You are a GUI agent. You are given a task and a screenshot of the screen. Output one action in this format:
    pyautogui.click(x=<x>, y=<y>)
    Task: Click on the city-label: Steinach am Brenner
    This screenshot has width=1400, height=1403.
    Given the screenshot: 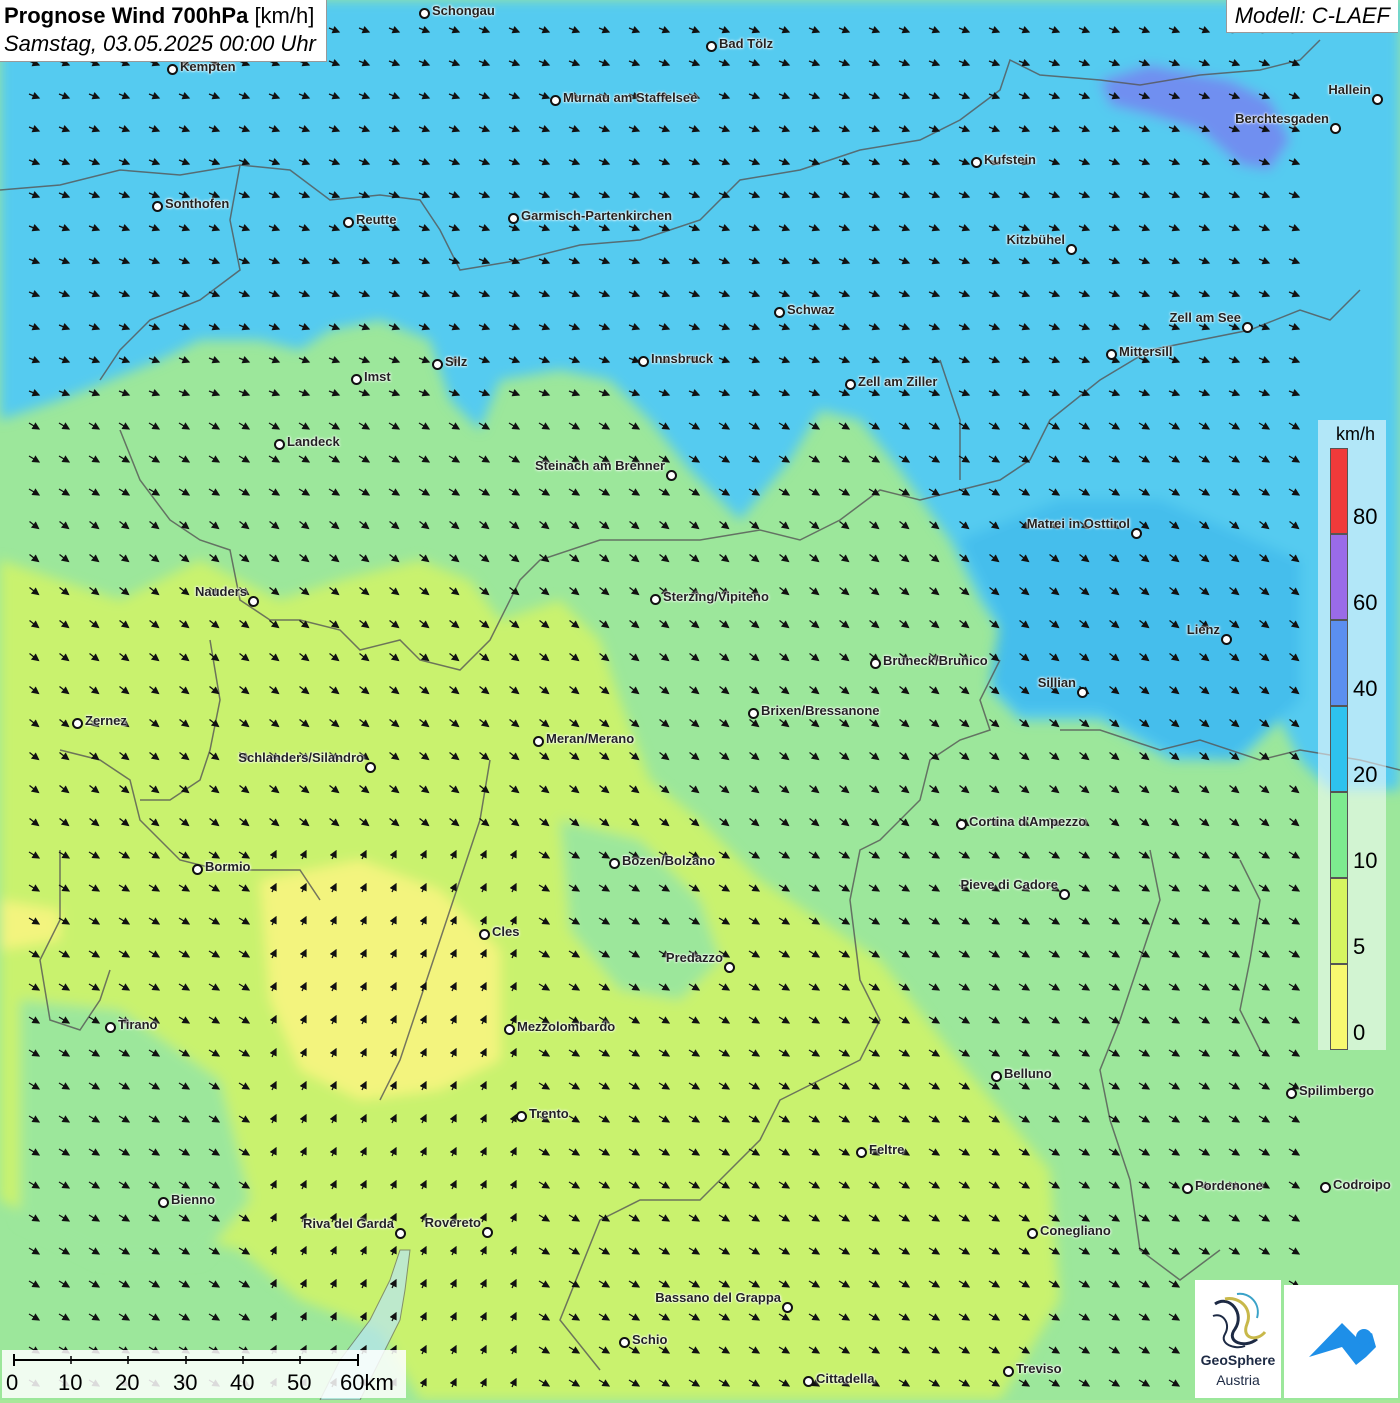 What is the action you would take?
    pyautogui.click(x=599, y=465)
    